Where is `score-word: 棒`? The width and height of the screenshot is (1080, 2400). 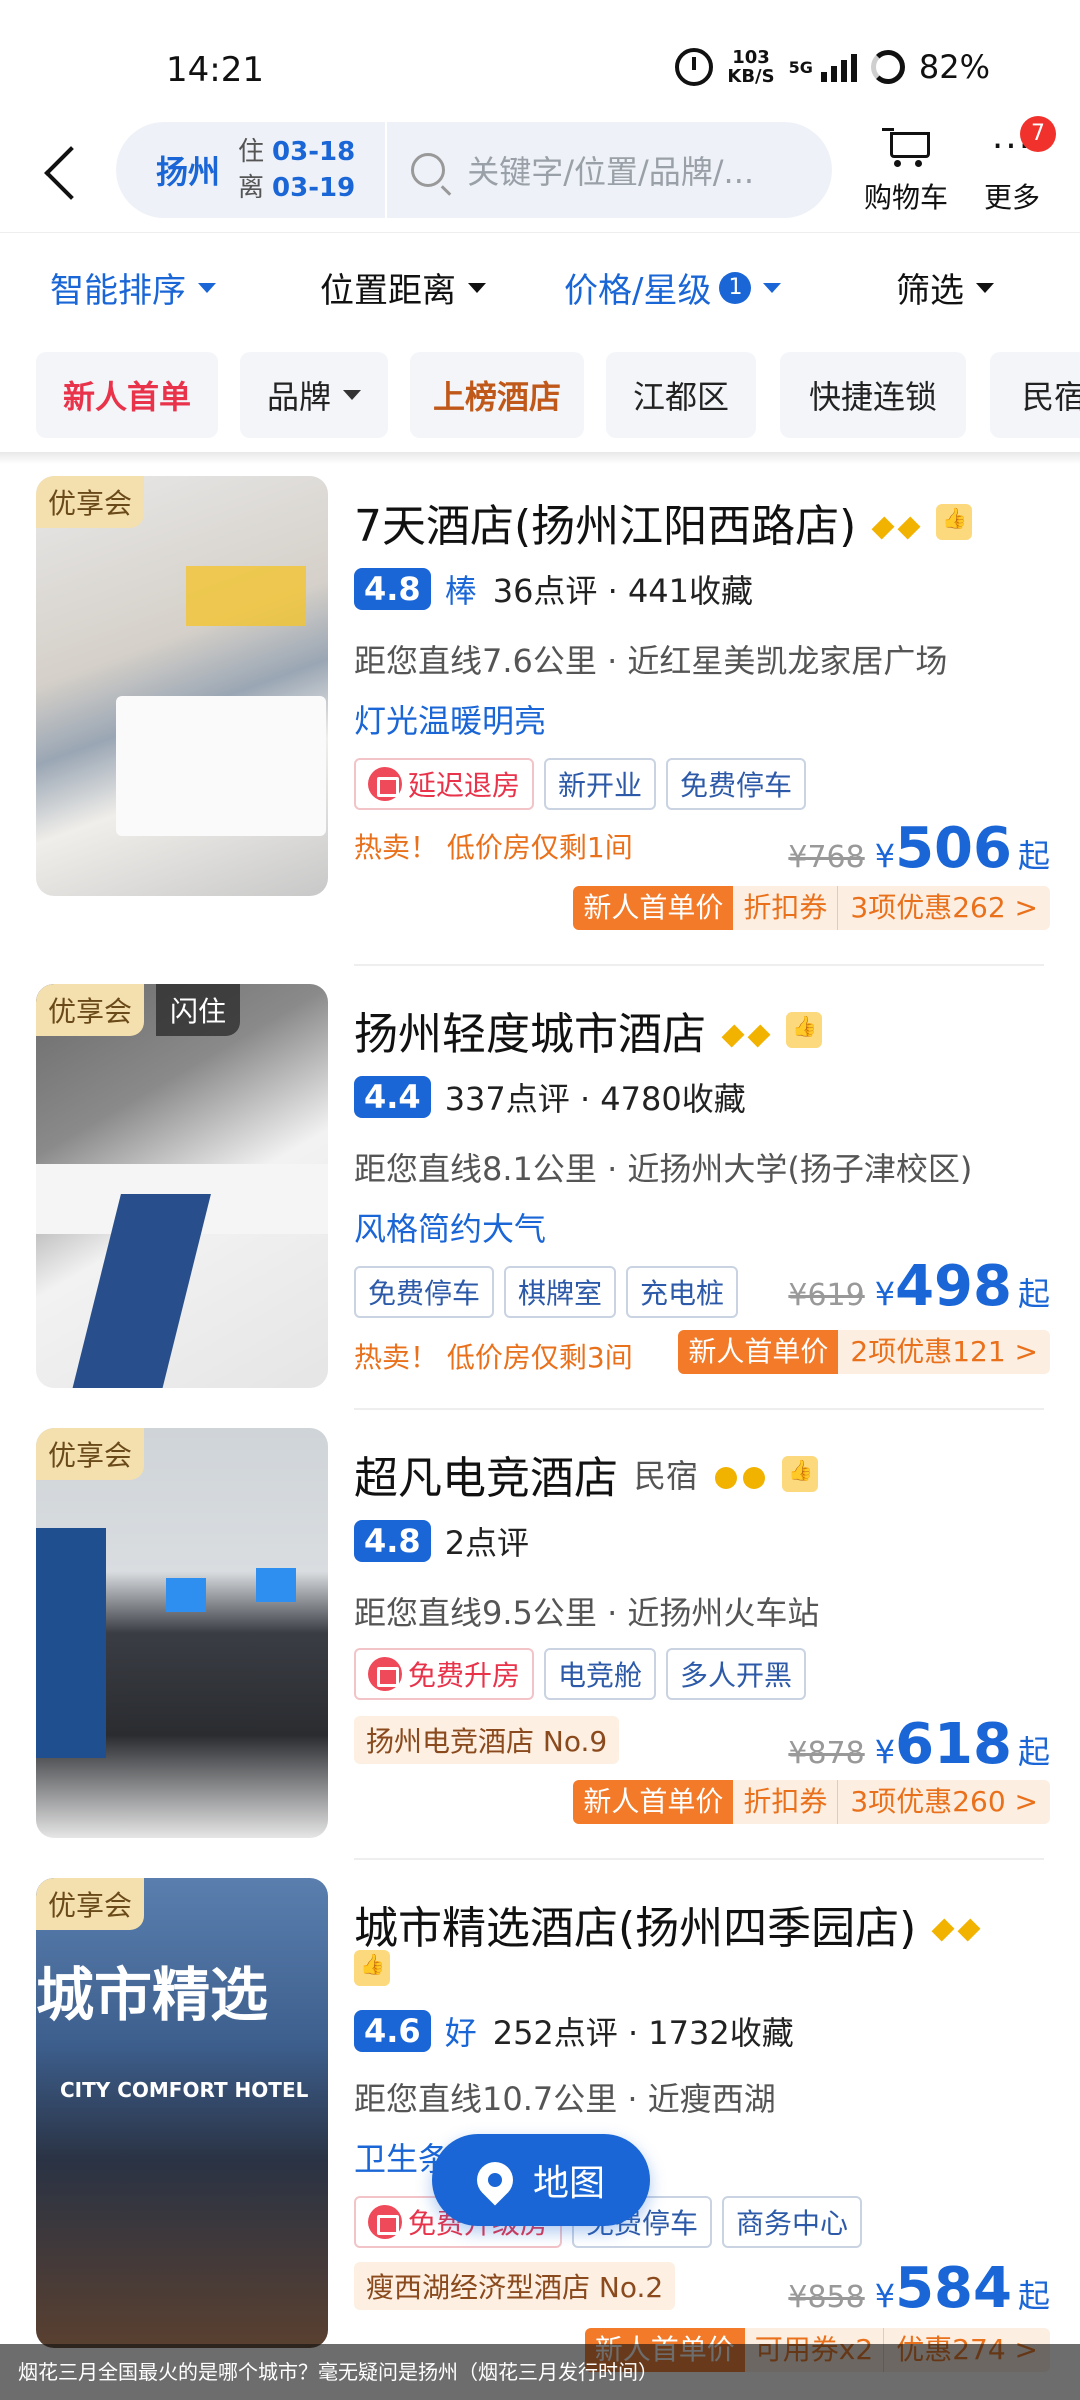
score-word: 棒 is located at coordinates (460, 591).